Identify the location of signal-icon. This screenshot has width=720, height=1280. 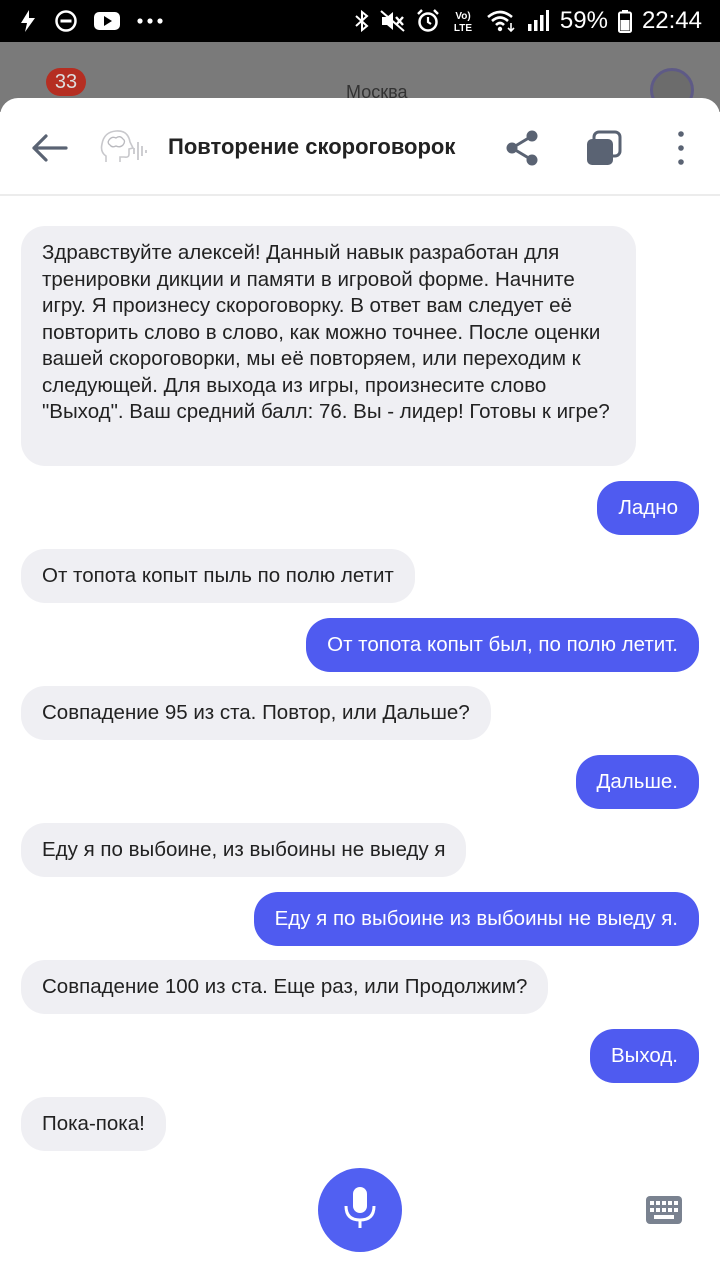
(538, 21).